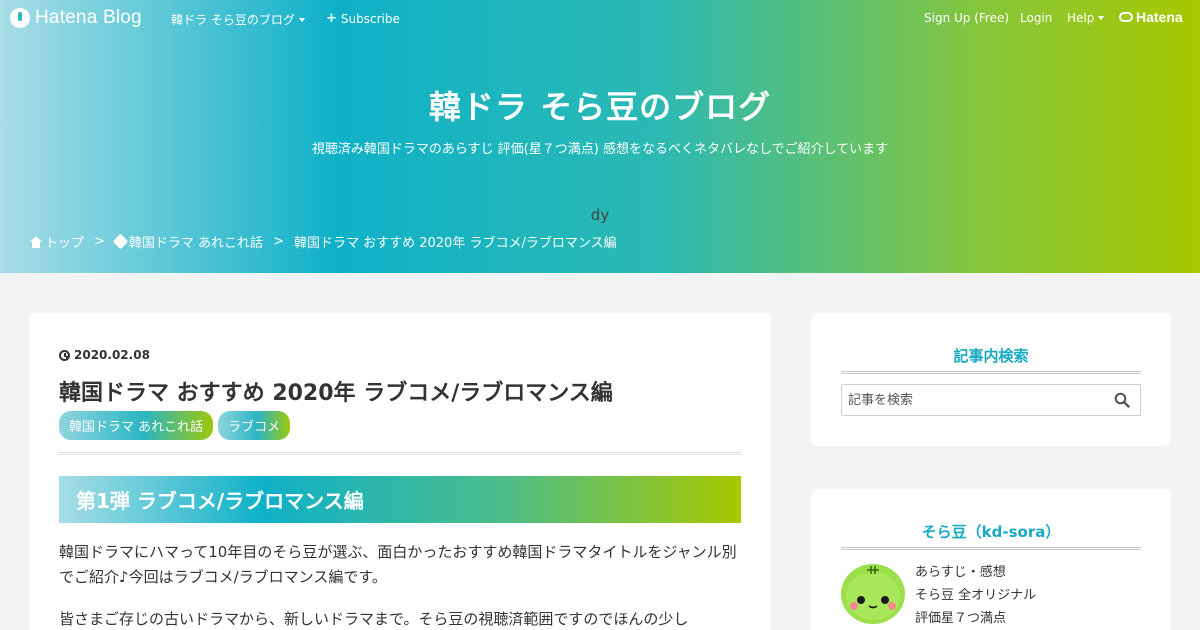 This screenshot has width=1200, height=630. Describe the element at coordinates (136, 425) in the screenshot. I see `entry-tag: 韓国ドラマ あれこれ話` at that location.